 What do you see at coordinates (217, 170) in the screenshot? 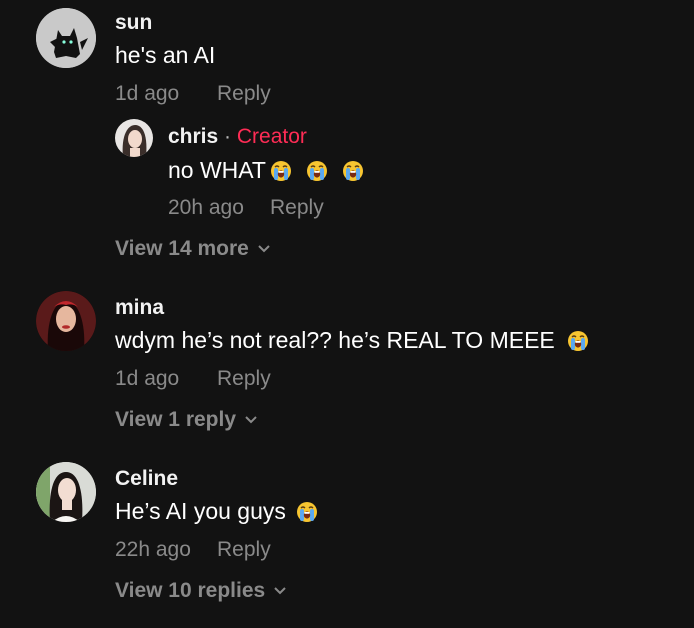
I see `reply-text: no WHAT` at bounding box center [217, 170].